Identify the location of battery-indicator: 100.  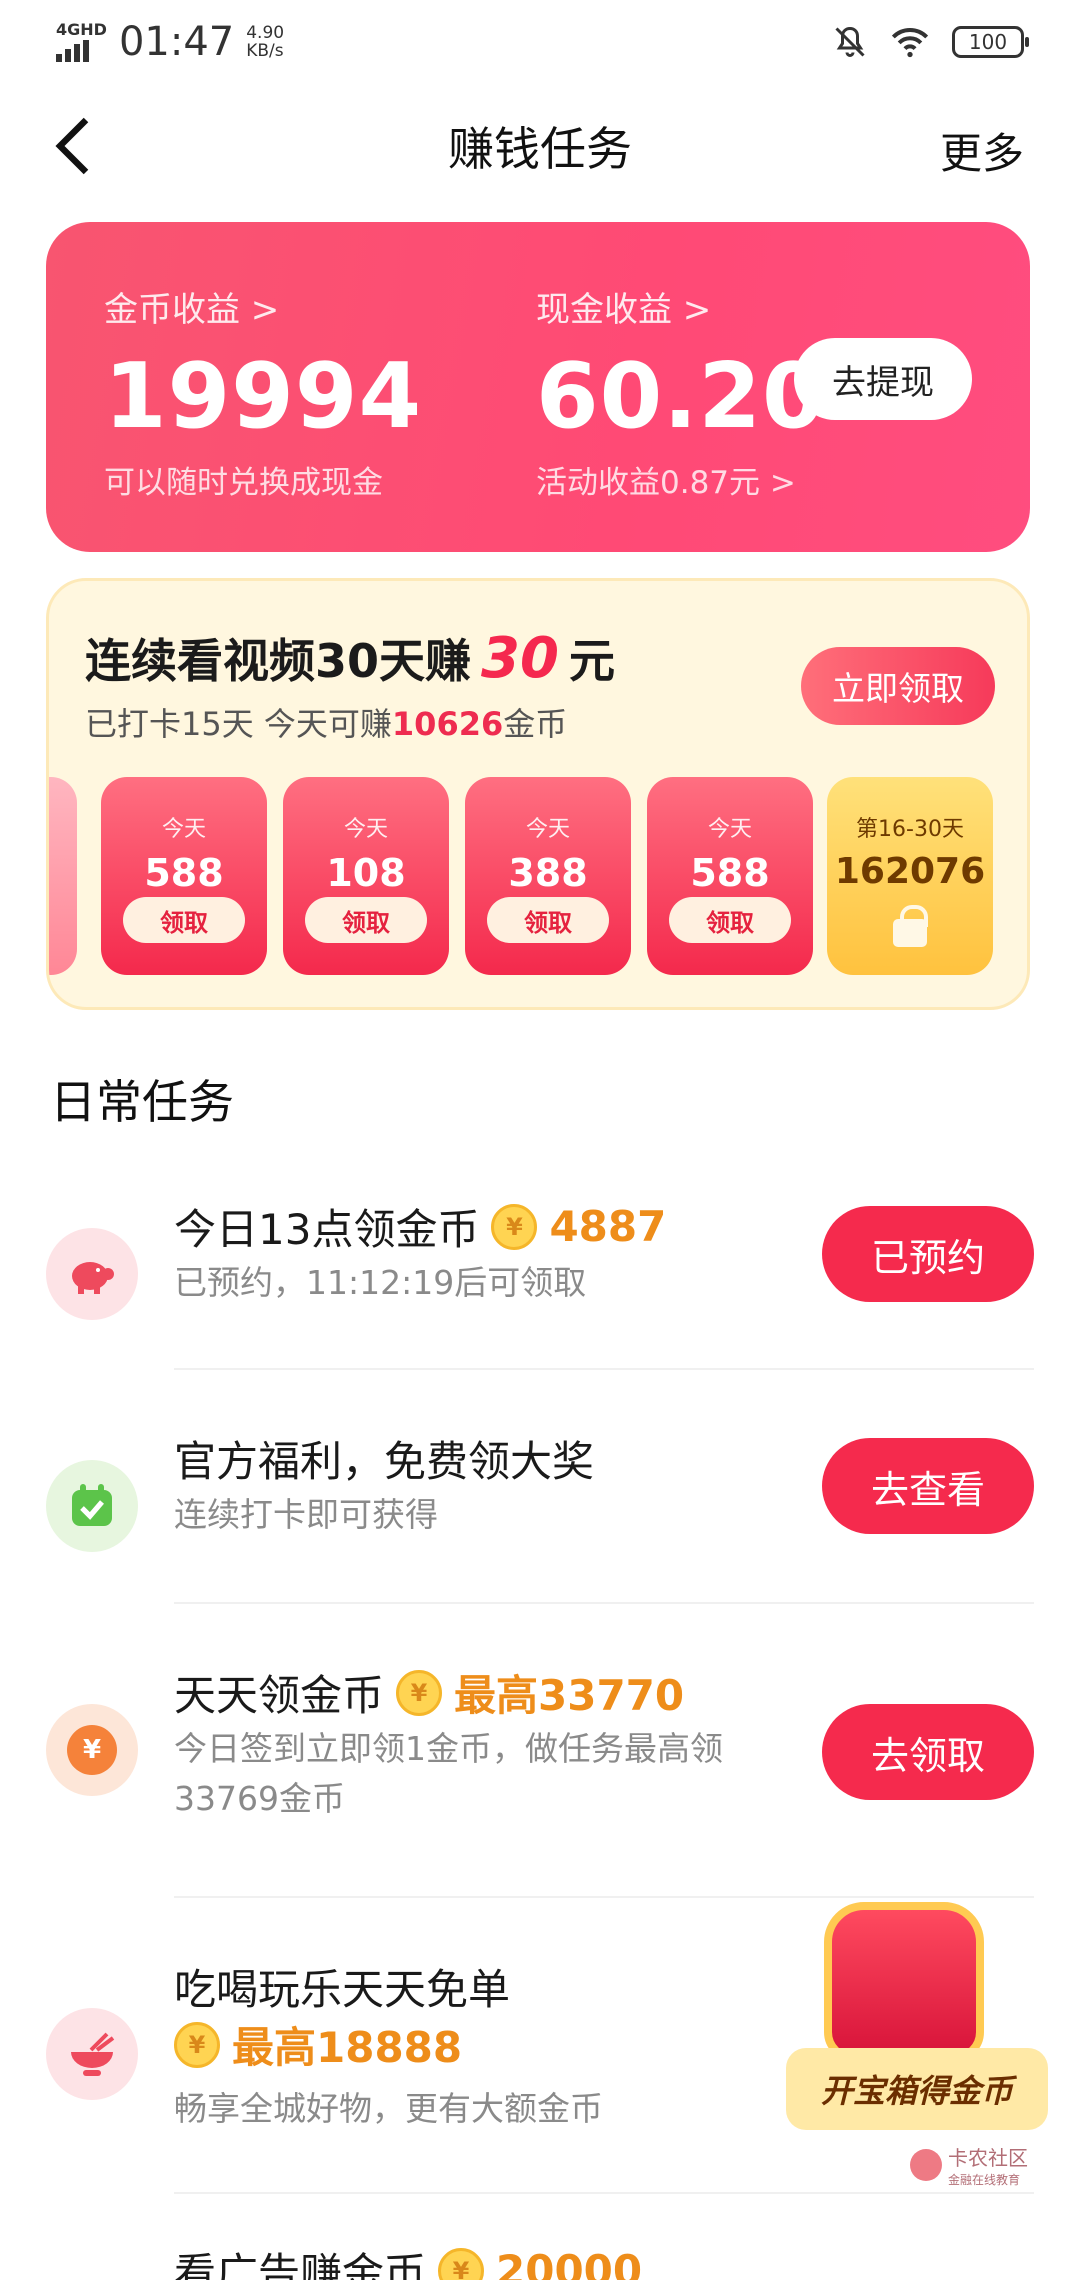
(990, 42).